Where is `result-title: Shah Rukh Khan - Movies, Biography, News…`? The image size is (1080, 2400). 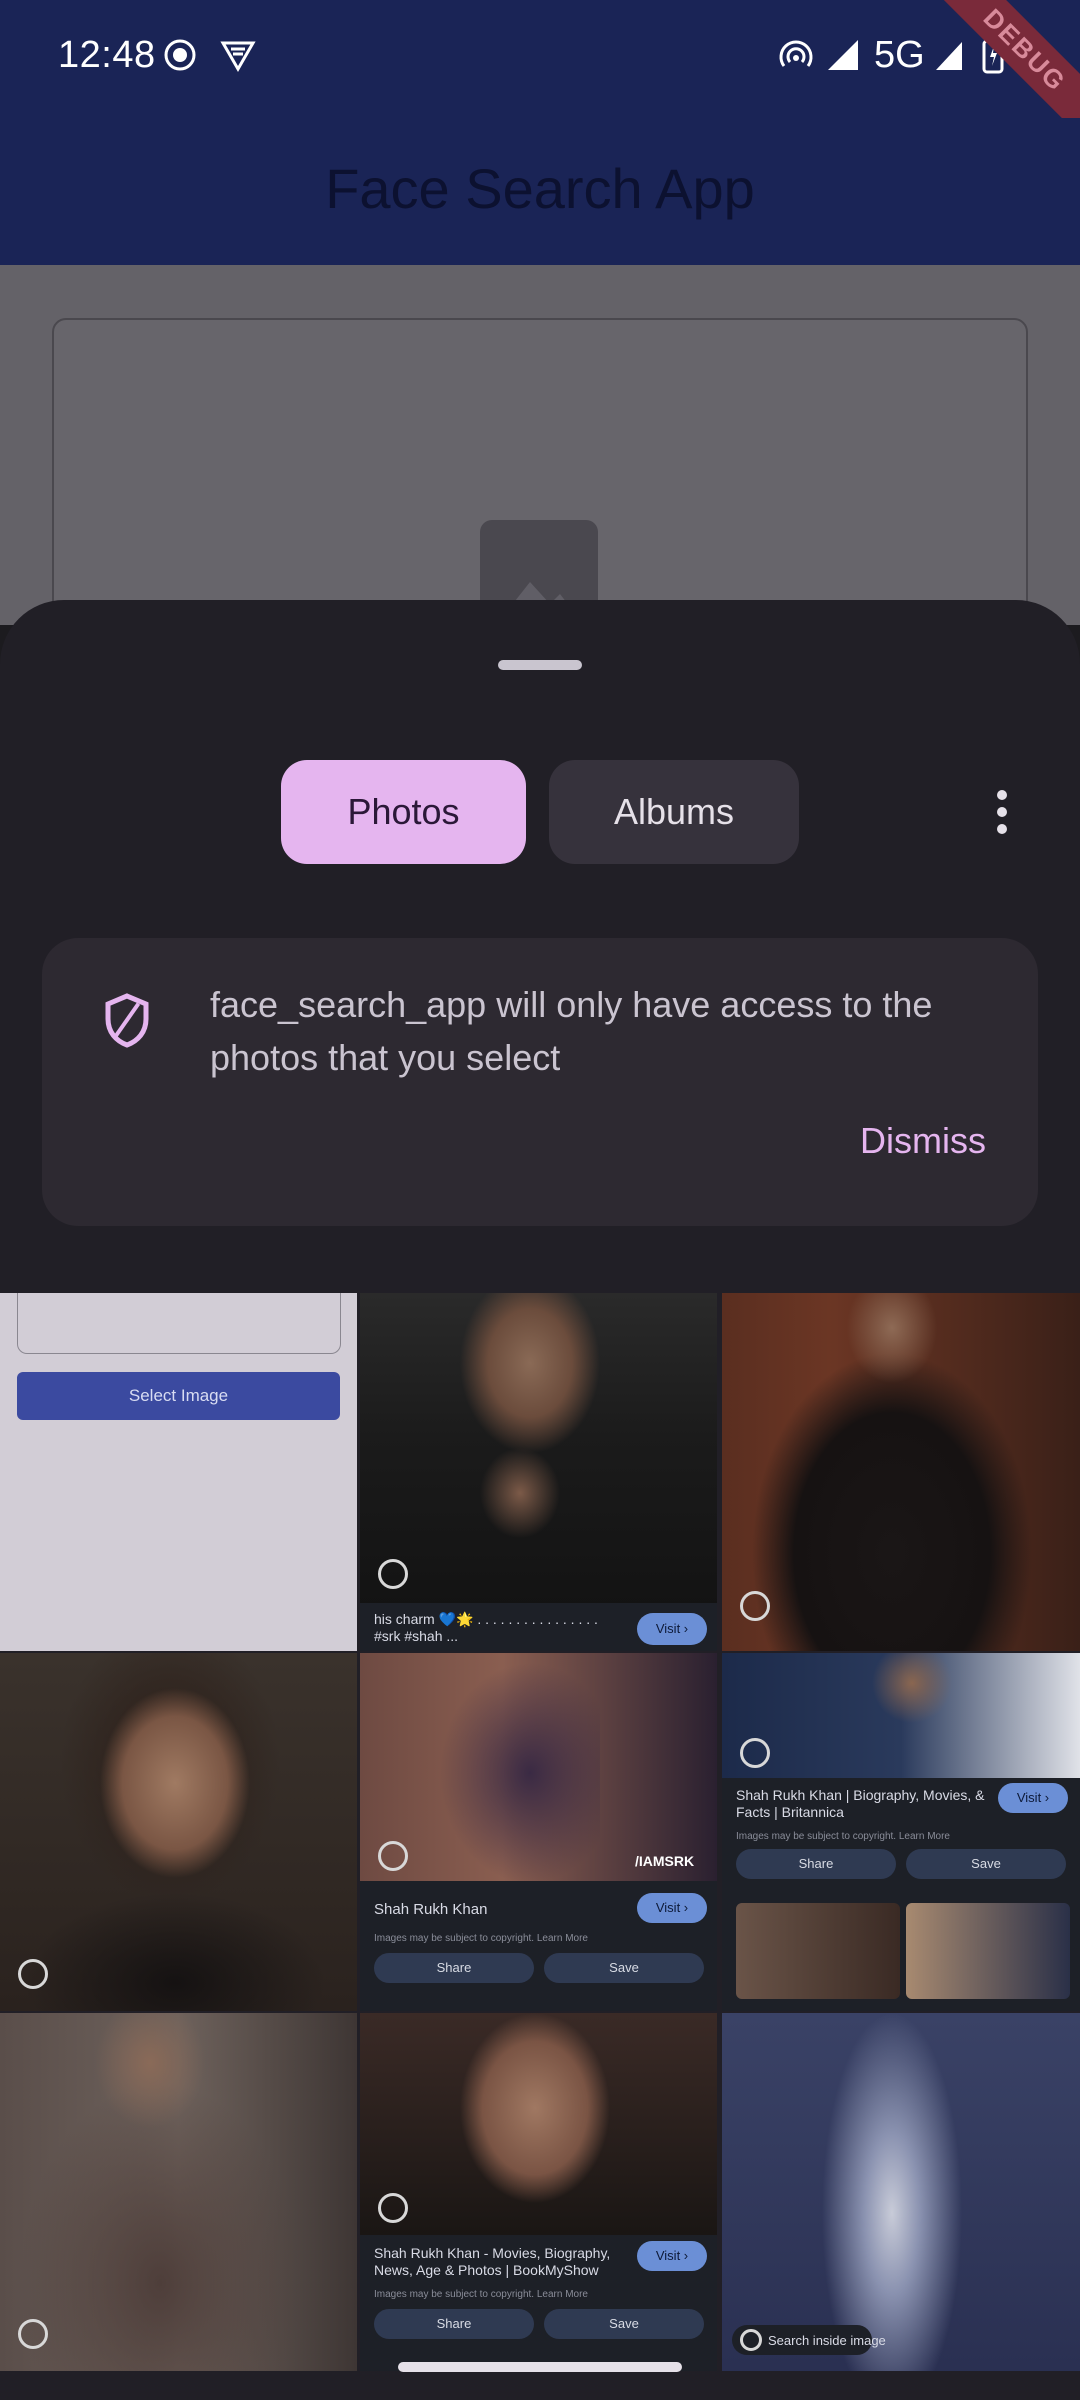 result-title: Shah Rukh Khan - Movies, Biography, News… is located at coordinates (492, 2261).